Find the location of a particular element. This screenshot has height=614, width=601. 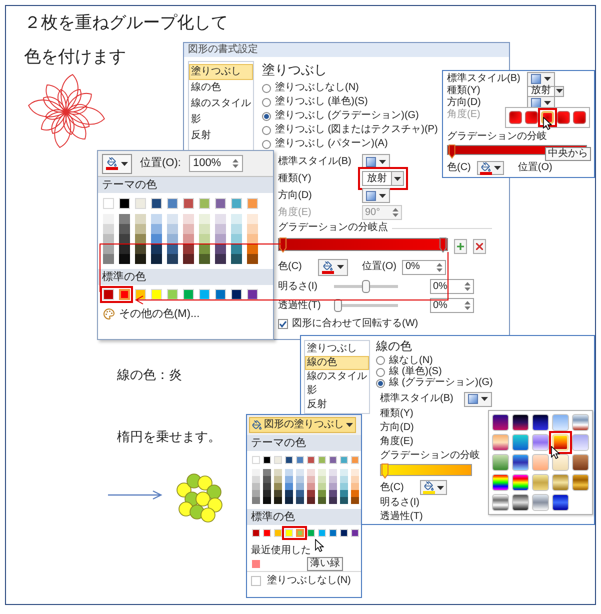

option-label: 線 (グラデーション)(G) is located at coordinates (441, 383).